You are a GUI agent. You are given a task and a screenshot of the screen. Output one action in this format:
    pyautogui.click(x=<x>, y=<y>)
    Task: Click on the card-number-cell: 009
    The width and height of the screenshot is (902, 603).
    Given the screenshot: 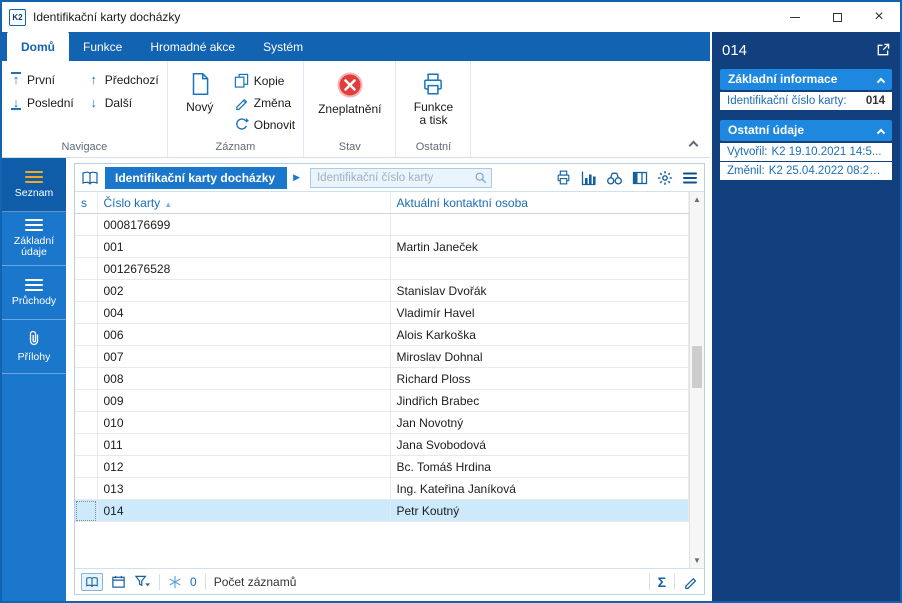 What is the action you would take?
    pyautogui.click(x=244, y=400)
    